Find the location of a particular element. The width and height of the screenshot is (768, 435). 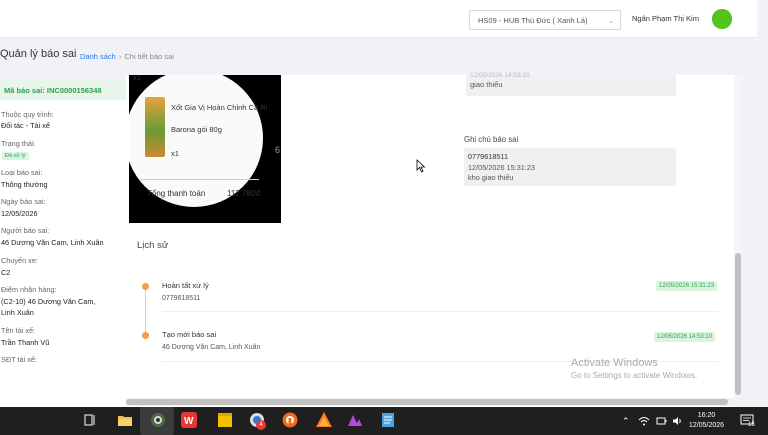

report-note-time: 12/05/2026 15:31:23 is located at coordinates (501, 167).